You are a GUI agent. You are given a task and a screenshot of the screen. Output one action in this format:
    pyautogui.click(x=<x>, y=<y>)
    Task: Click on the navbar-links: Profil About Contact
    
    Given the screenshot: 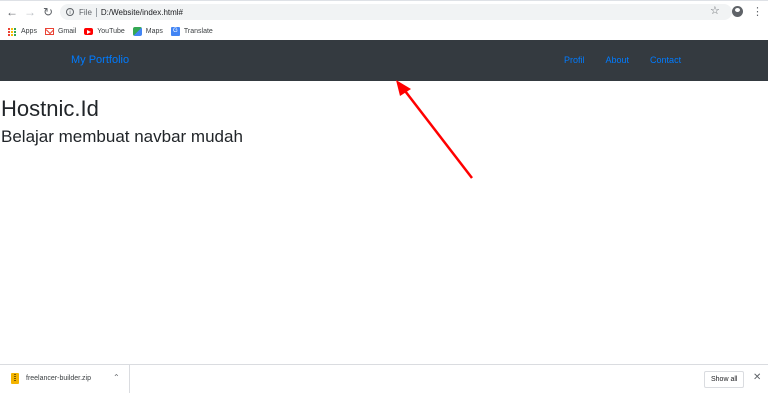 What is the action you would take?
    pyautogui.click(x=633, y=60)
    